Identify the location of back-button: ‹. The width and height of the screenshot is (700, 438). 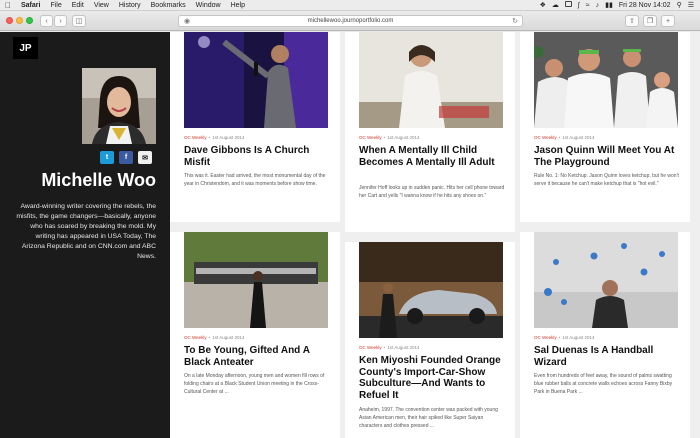
(46, 21).